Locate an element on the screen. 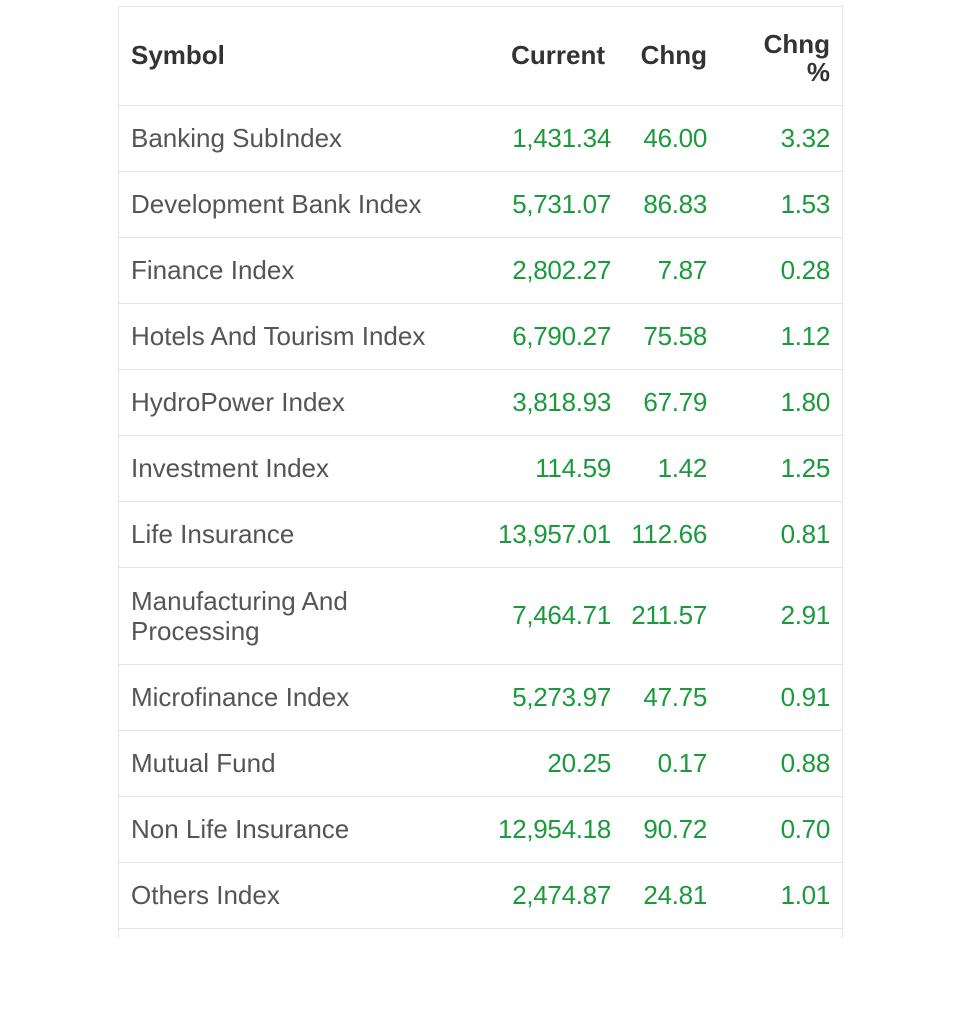  change-percent-cell: 3.32 is located at coordinates (780, 138).